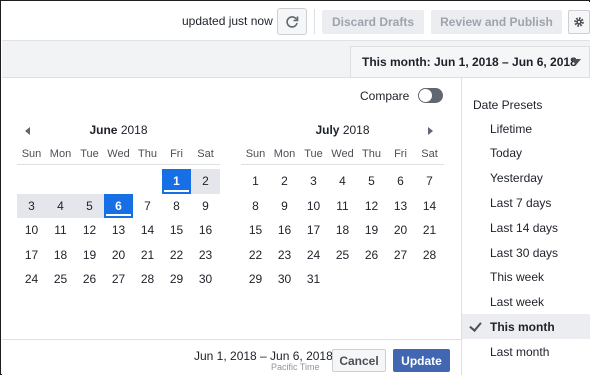 This screenshot has width=590, height=375. What do you see at coordinates (526, 153) in the screenshot?
I see `preset-item: Today` at bounding box center [526, 153].